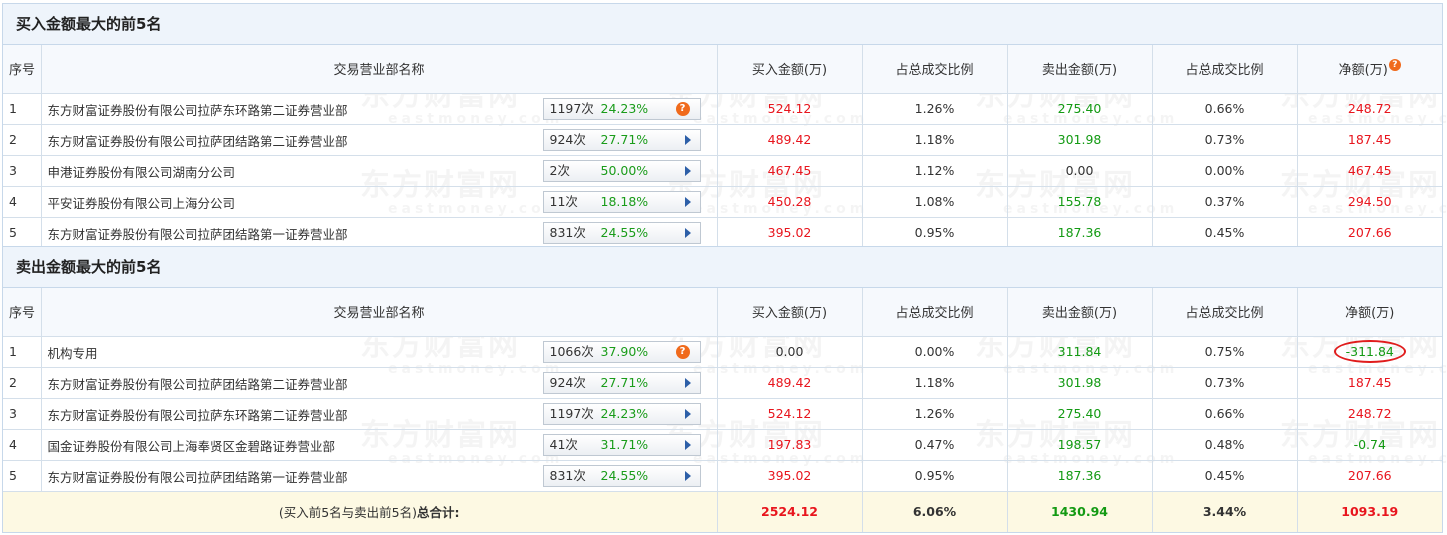  Describe the element at coordinates (379, 352) in the screenshot. I see `broker-cell: 机构专用 1066次 37.90%?` at that location.